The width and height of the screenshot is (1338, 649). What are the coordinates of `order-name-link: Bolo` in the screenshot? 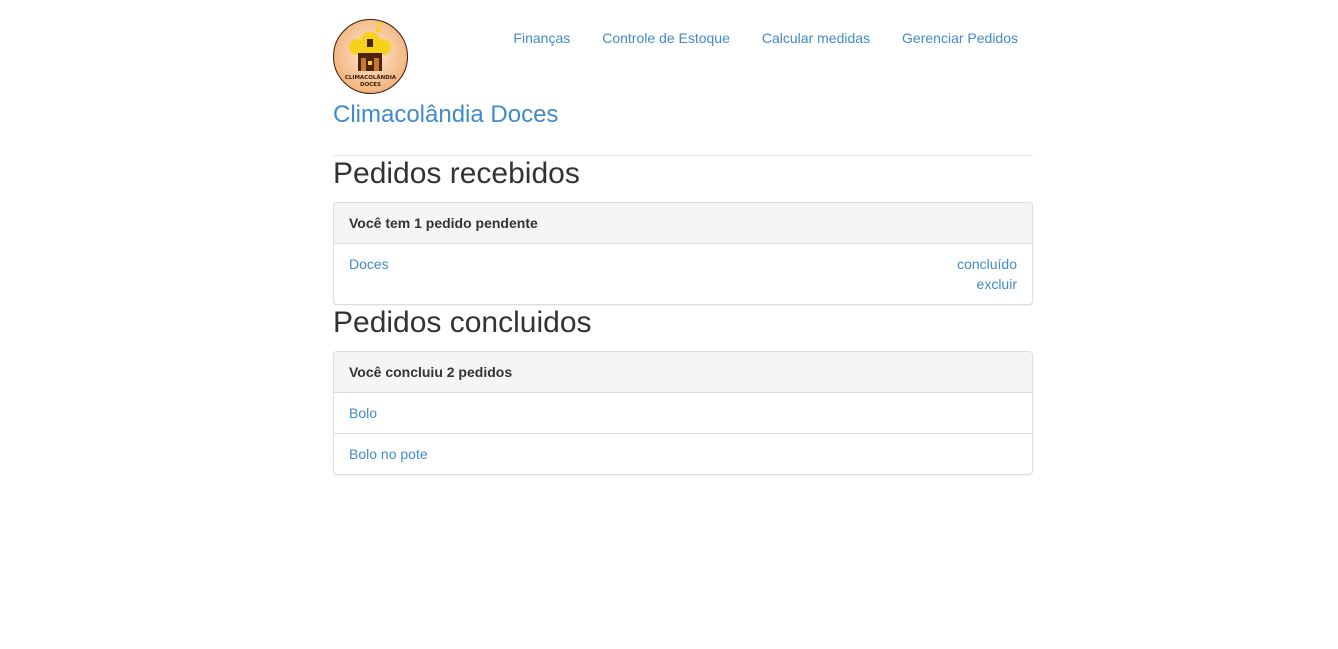 It's located at (363, 413).